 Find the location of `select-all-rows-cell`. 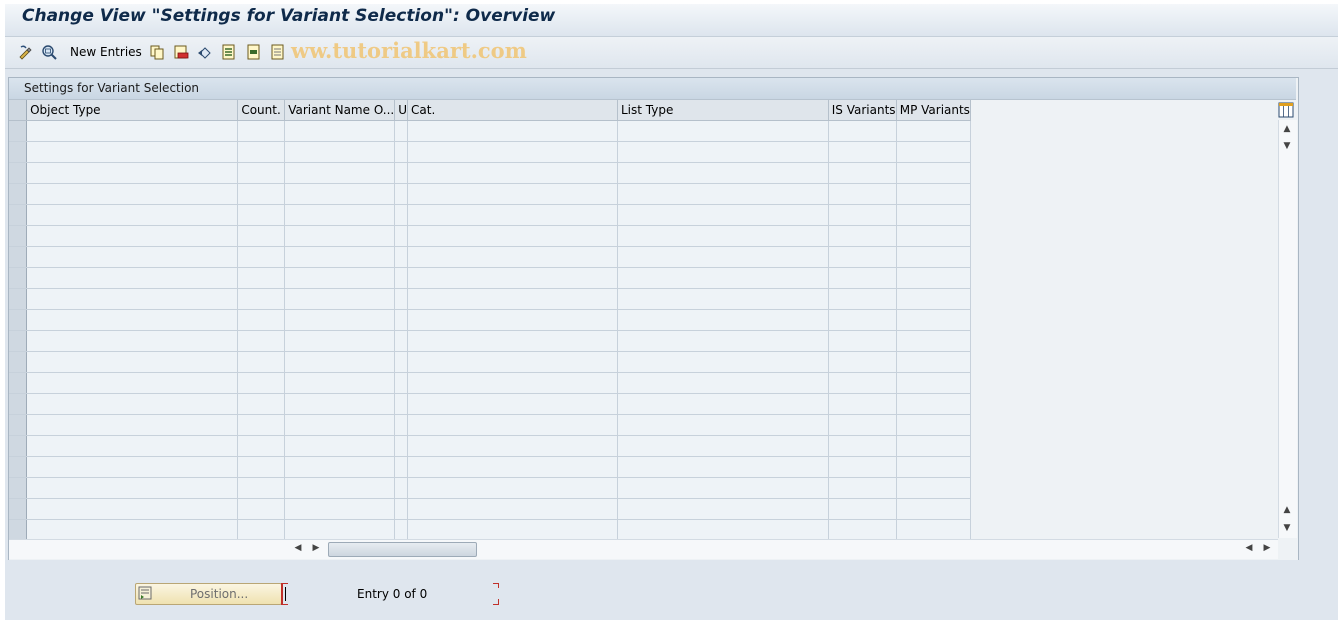

select-all-rows-cell is located at coordinates (18, 110).